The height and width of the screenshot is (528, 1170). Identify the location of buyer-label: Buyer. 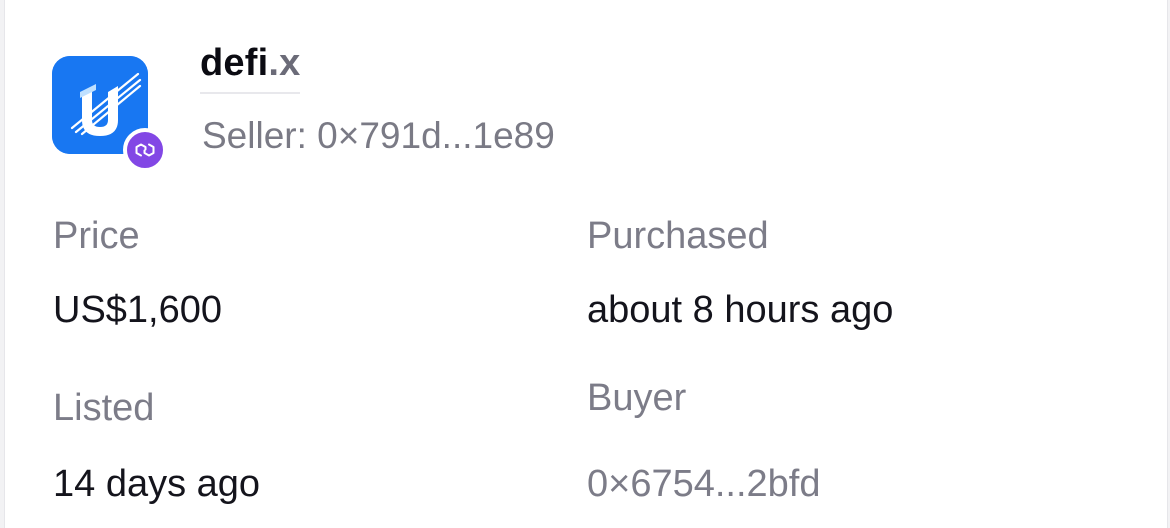
(637, 398).